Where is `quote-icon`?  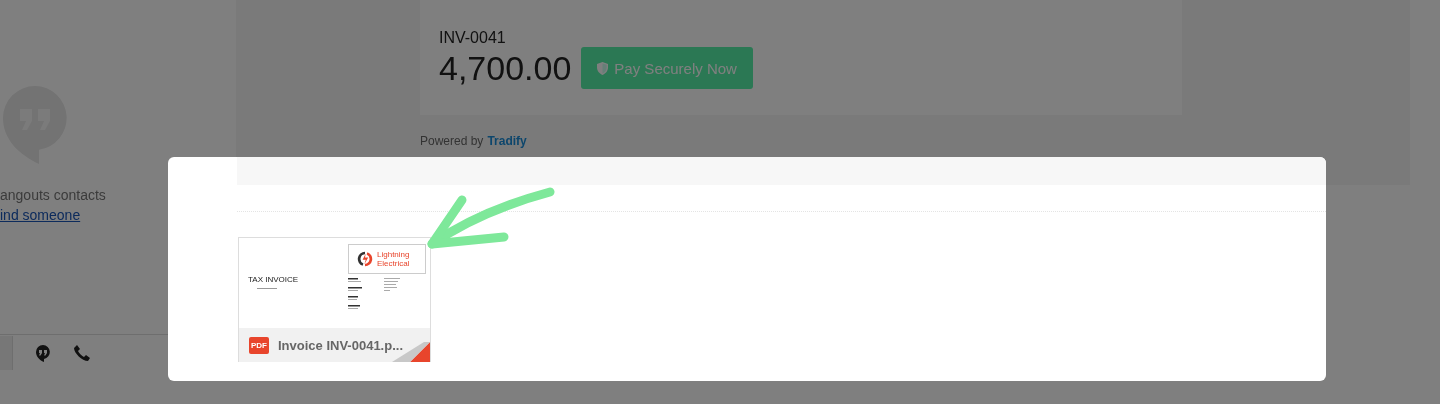 quote-icon is located at coordinates (43, 353).